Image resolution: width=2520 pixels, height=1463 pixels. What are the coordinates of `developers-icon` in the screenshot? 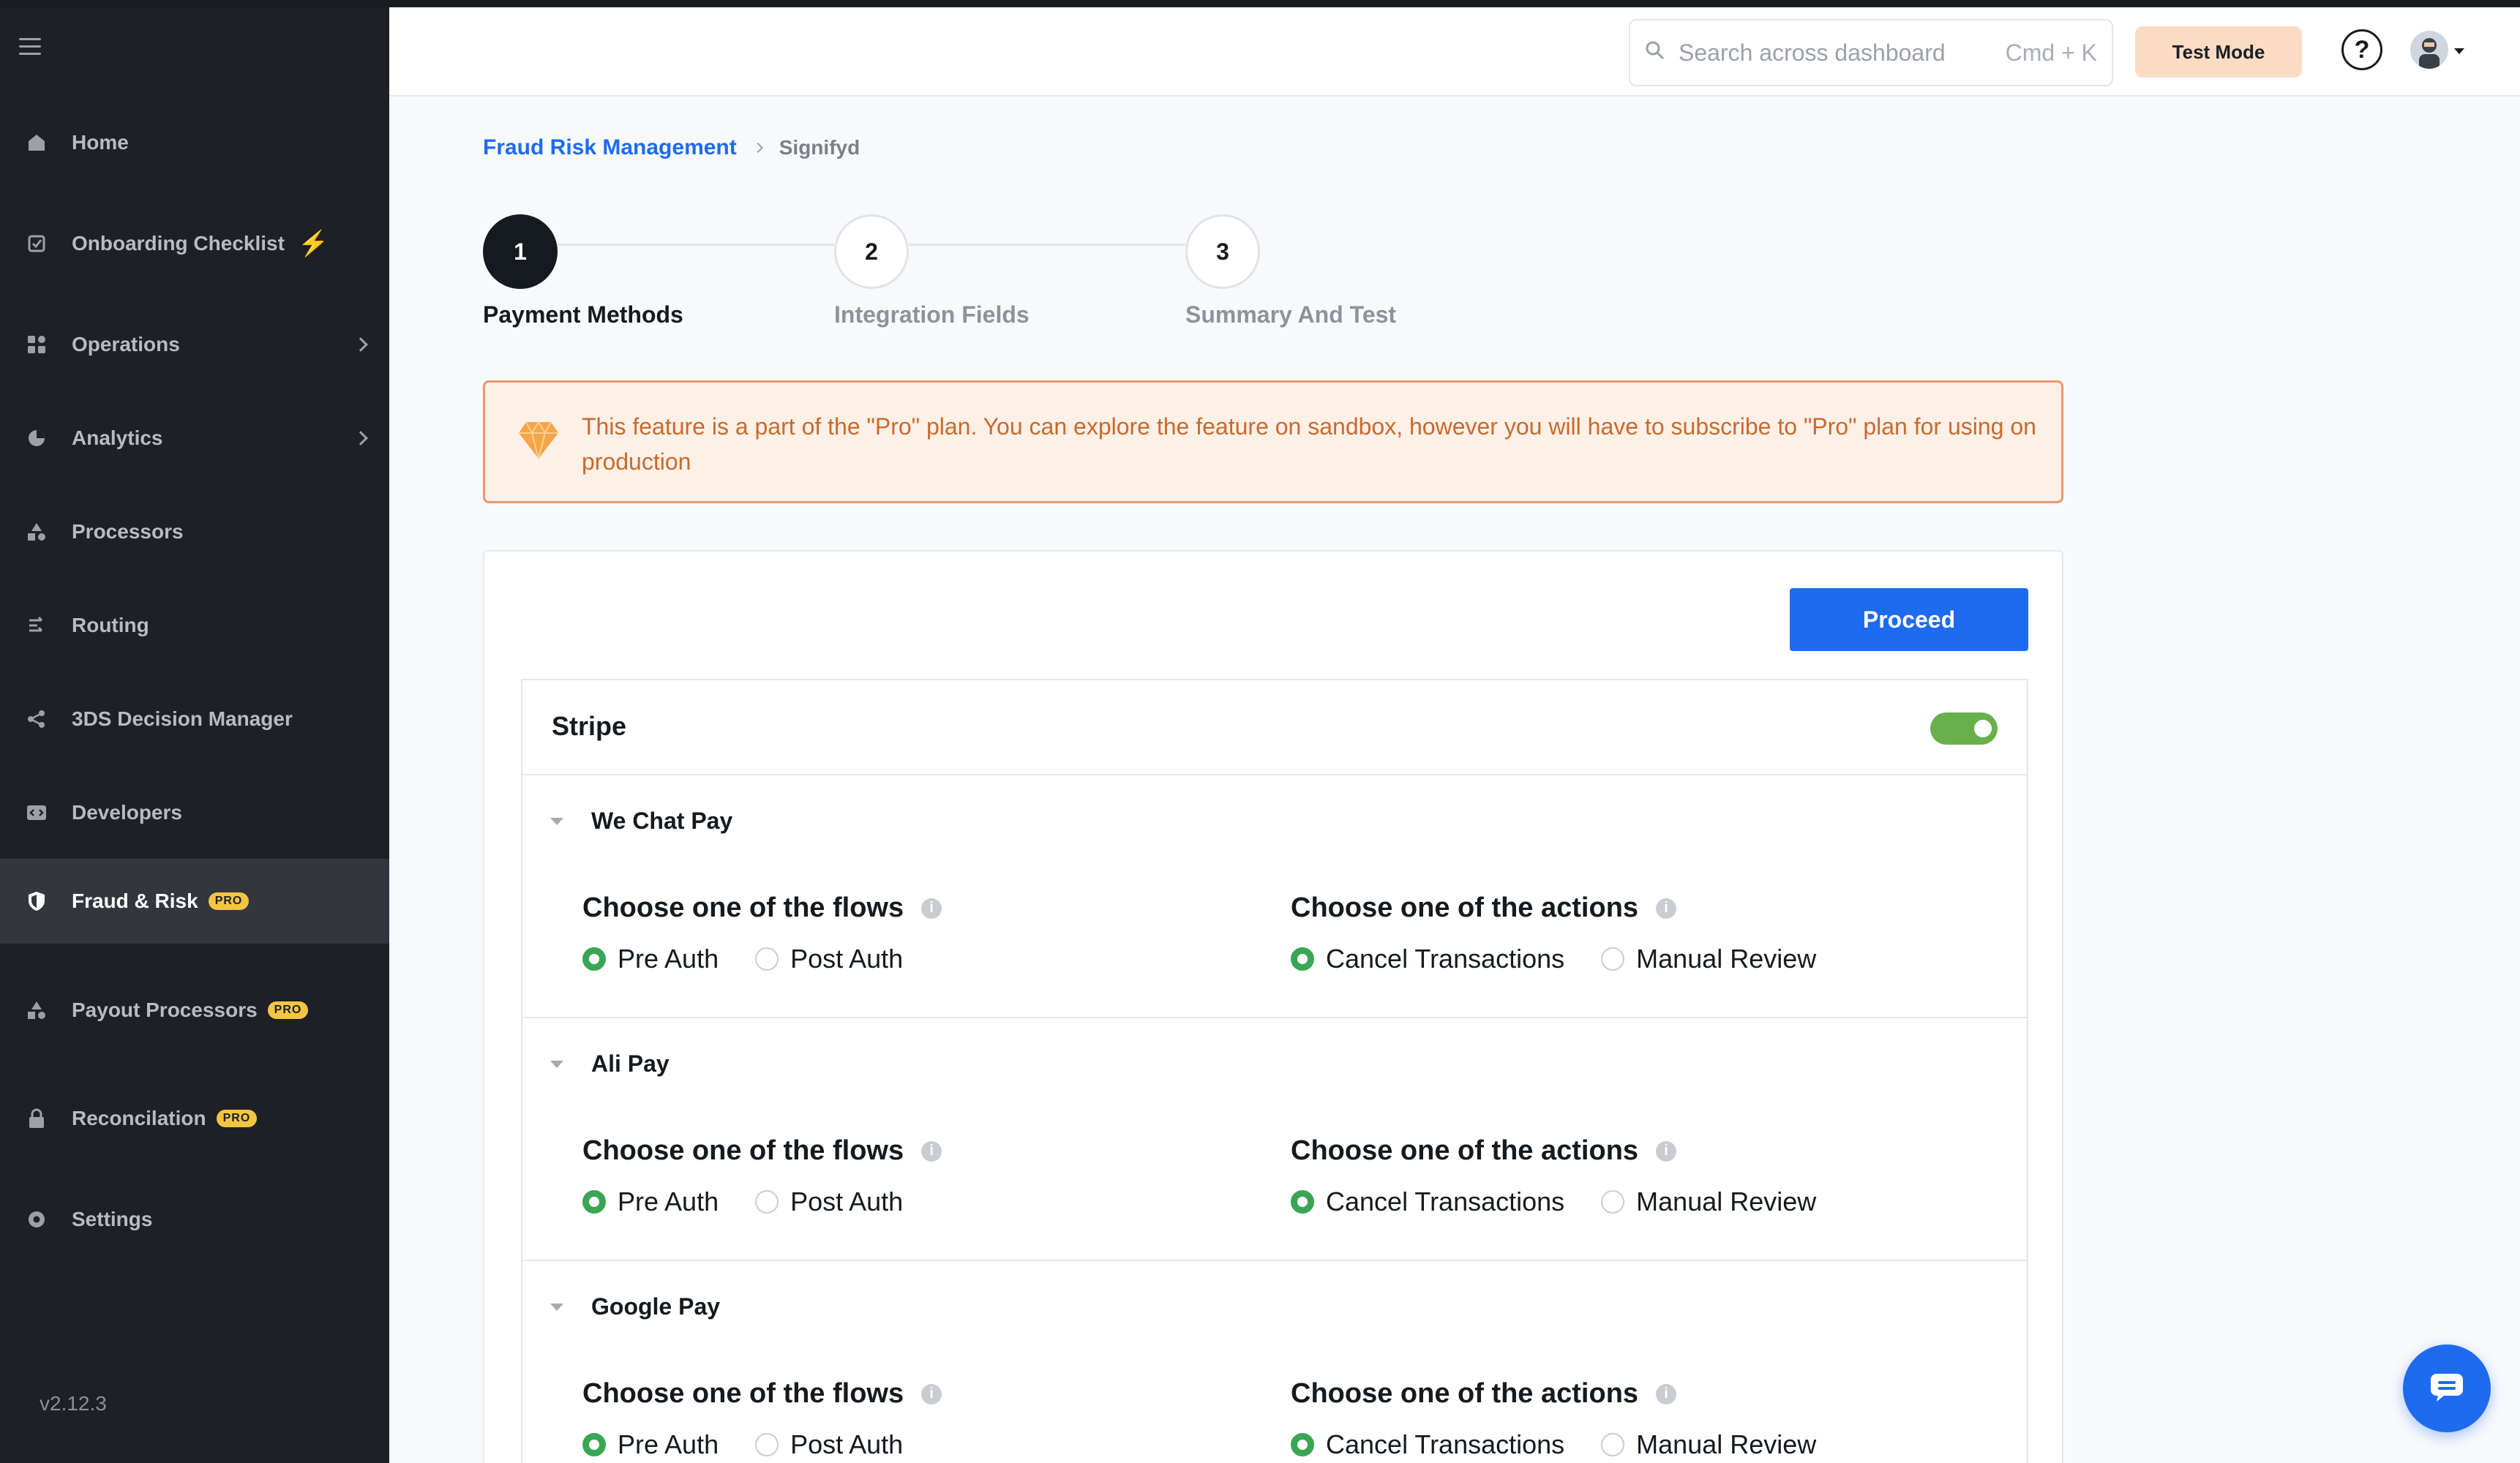 It's located at (36, 812).